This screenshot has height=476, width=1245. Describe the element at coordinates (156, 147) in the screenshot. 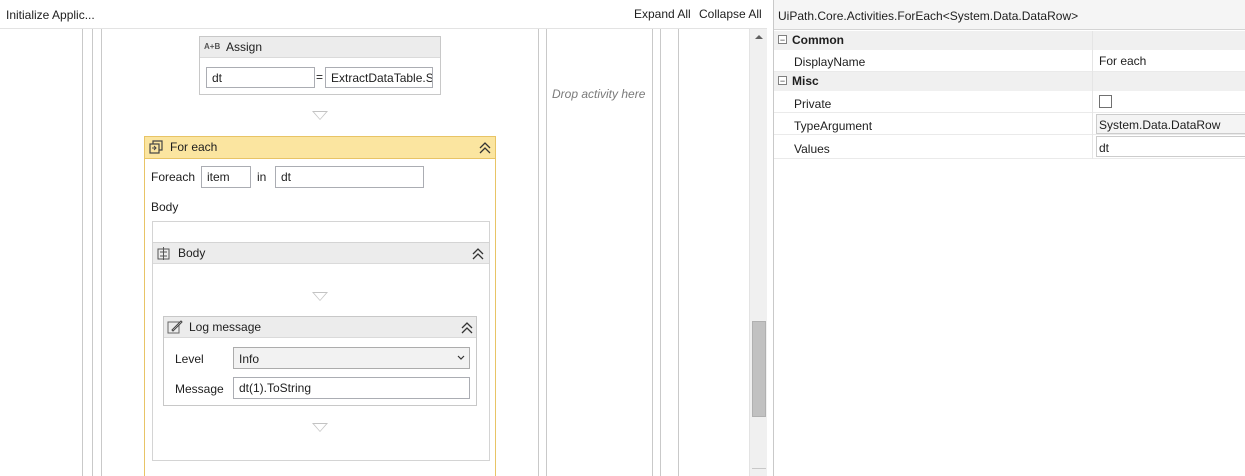

I see `foreach-icon` at that location.